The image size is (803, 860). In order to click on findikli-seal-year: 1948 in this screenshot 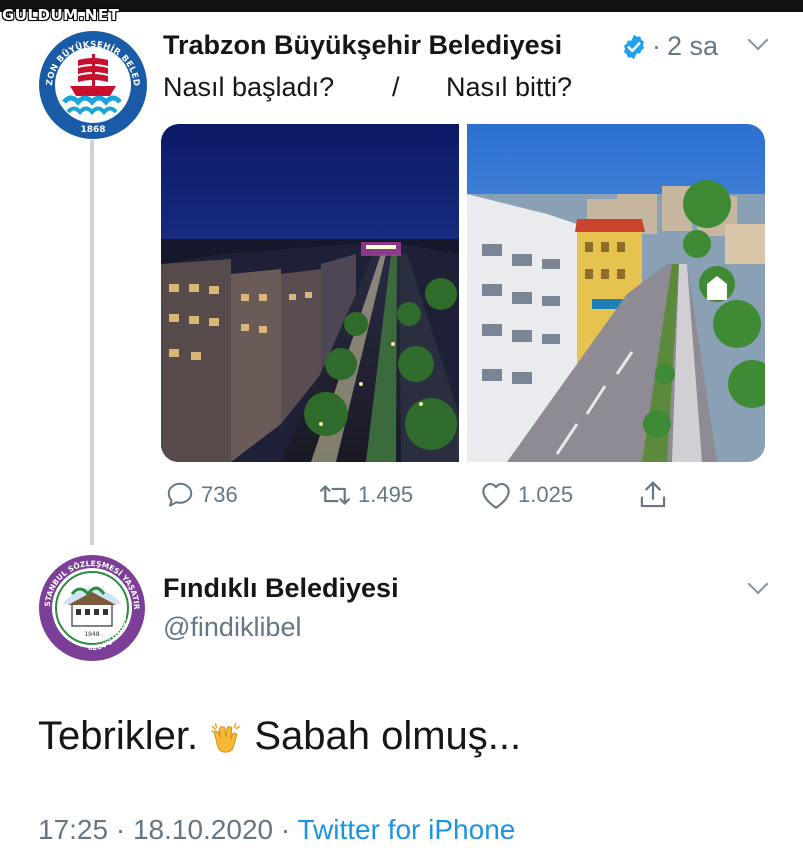, I will do `click(91, 634)`.